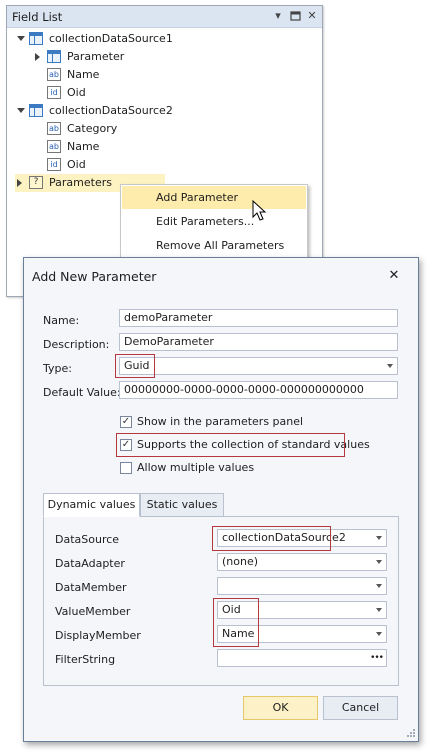 The image size is (431, 754). I want to click on menu-item-label: Add Parameter, so click(197, 197).